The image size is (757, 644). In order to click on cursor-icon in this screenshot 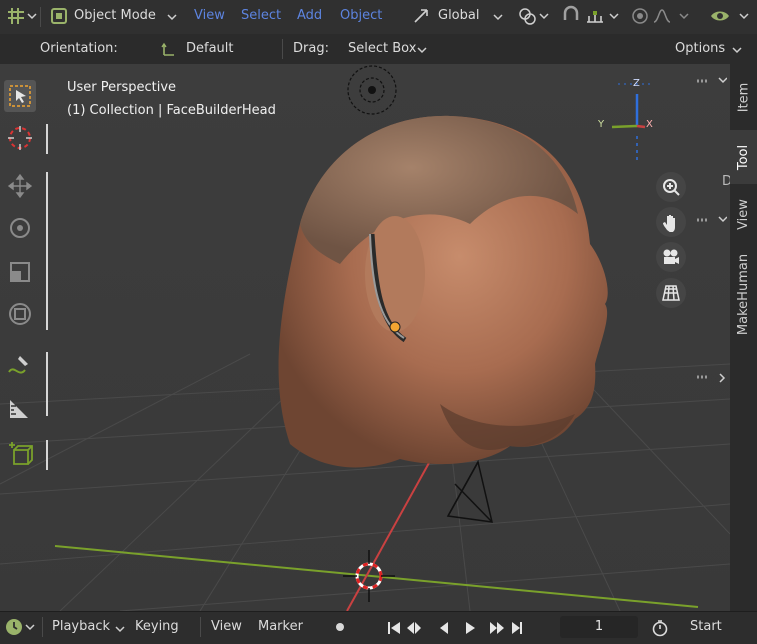, I will do `click(20, 138)`.